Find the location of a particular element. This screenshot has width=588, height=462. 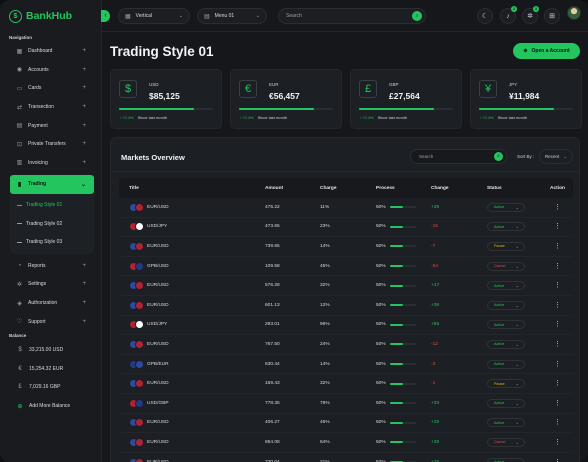

sidebar-item-accounts: ◉ Accounts + is located at coordinates (52, 70).